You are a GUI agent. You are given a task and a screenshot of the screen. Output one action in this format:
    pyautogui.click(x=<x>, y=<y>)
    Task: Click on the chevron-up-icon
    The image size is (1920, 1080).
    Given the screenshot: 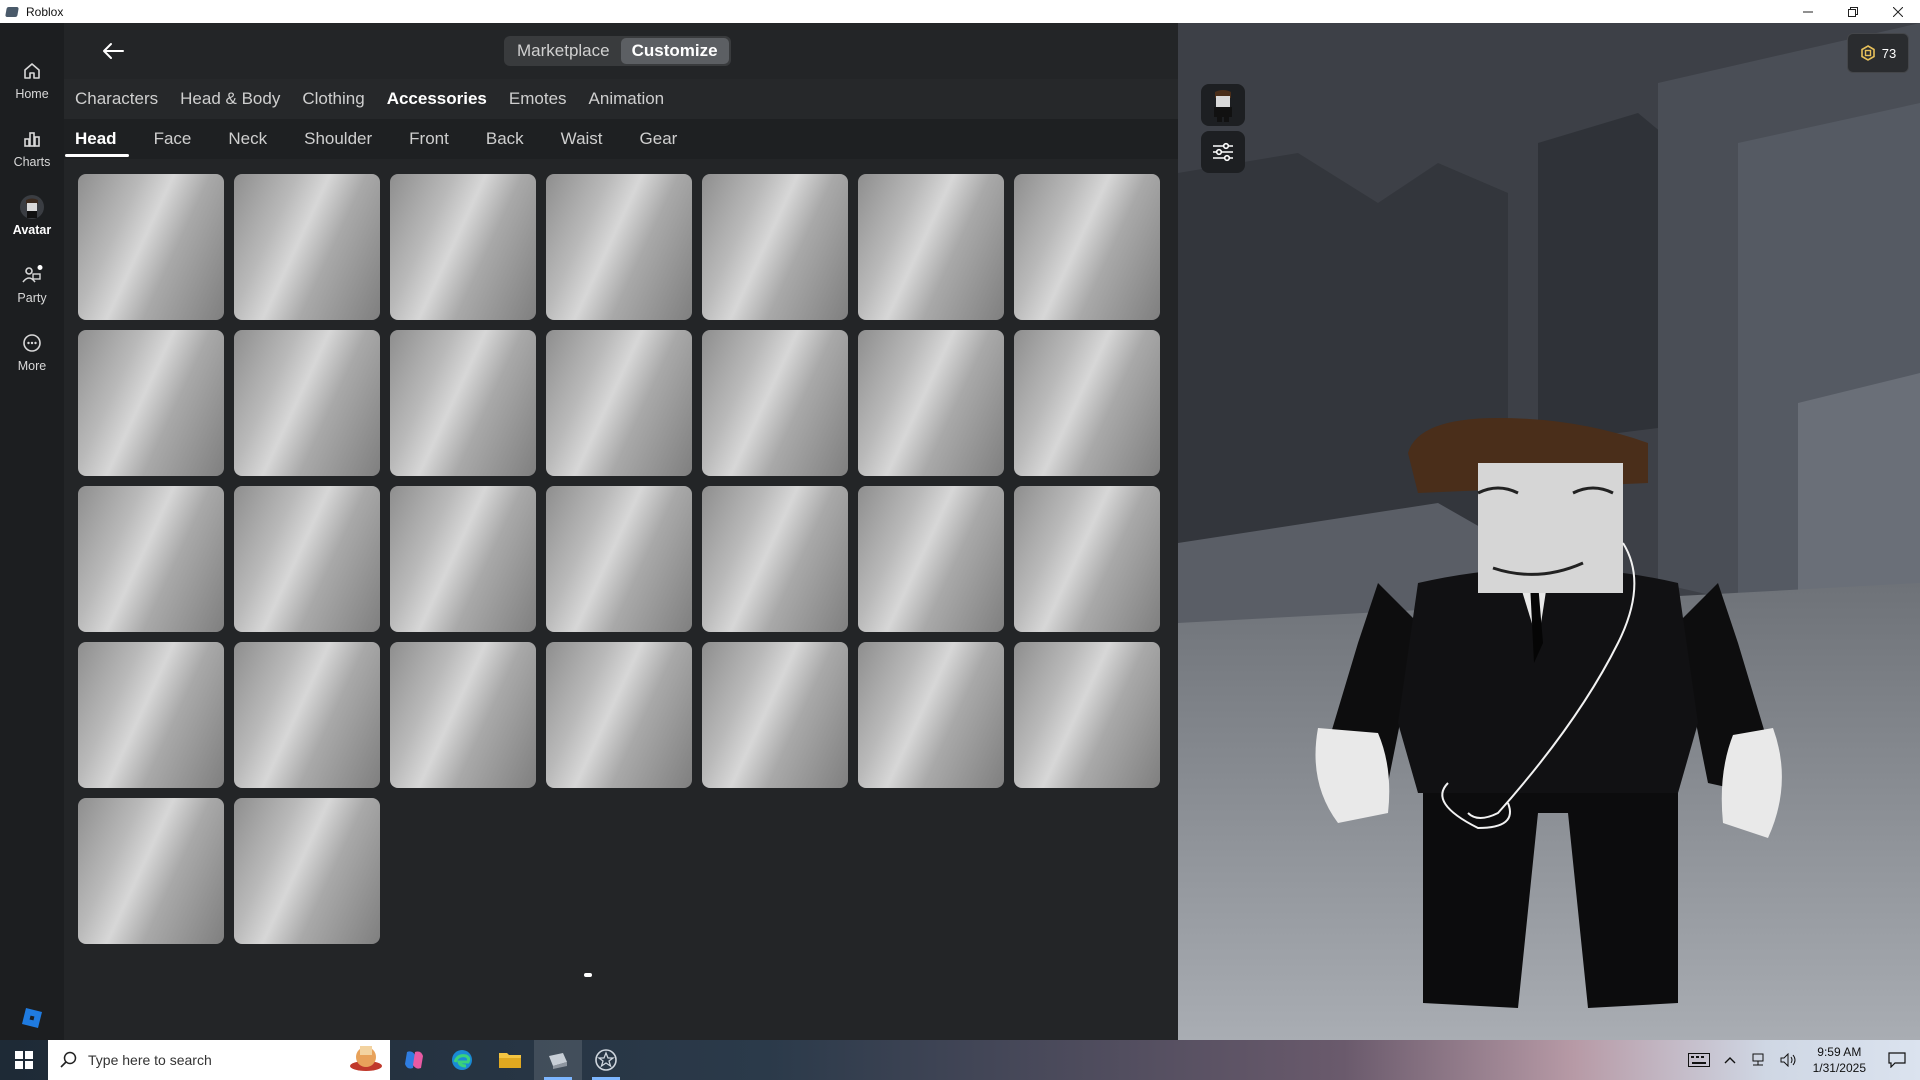 What is the action you would take?
    pyautogui.click(x=1730, y=1060)
    